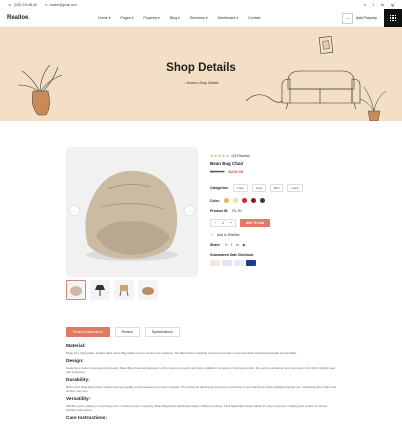 The height and width of the screenshot is (446, 402). Describe the element at coordinates (373, 4) in the screenshot. I see `facebook-icon: f` at that location.